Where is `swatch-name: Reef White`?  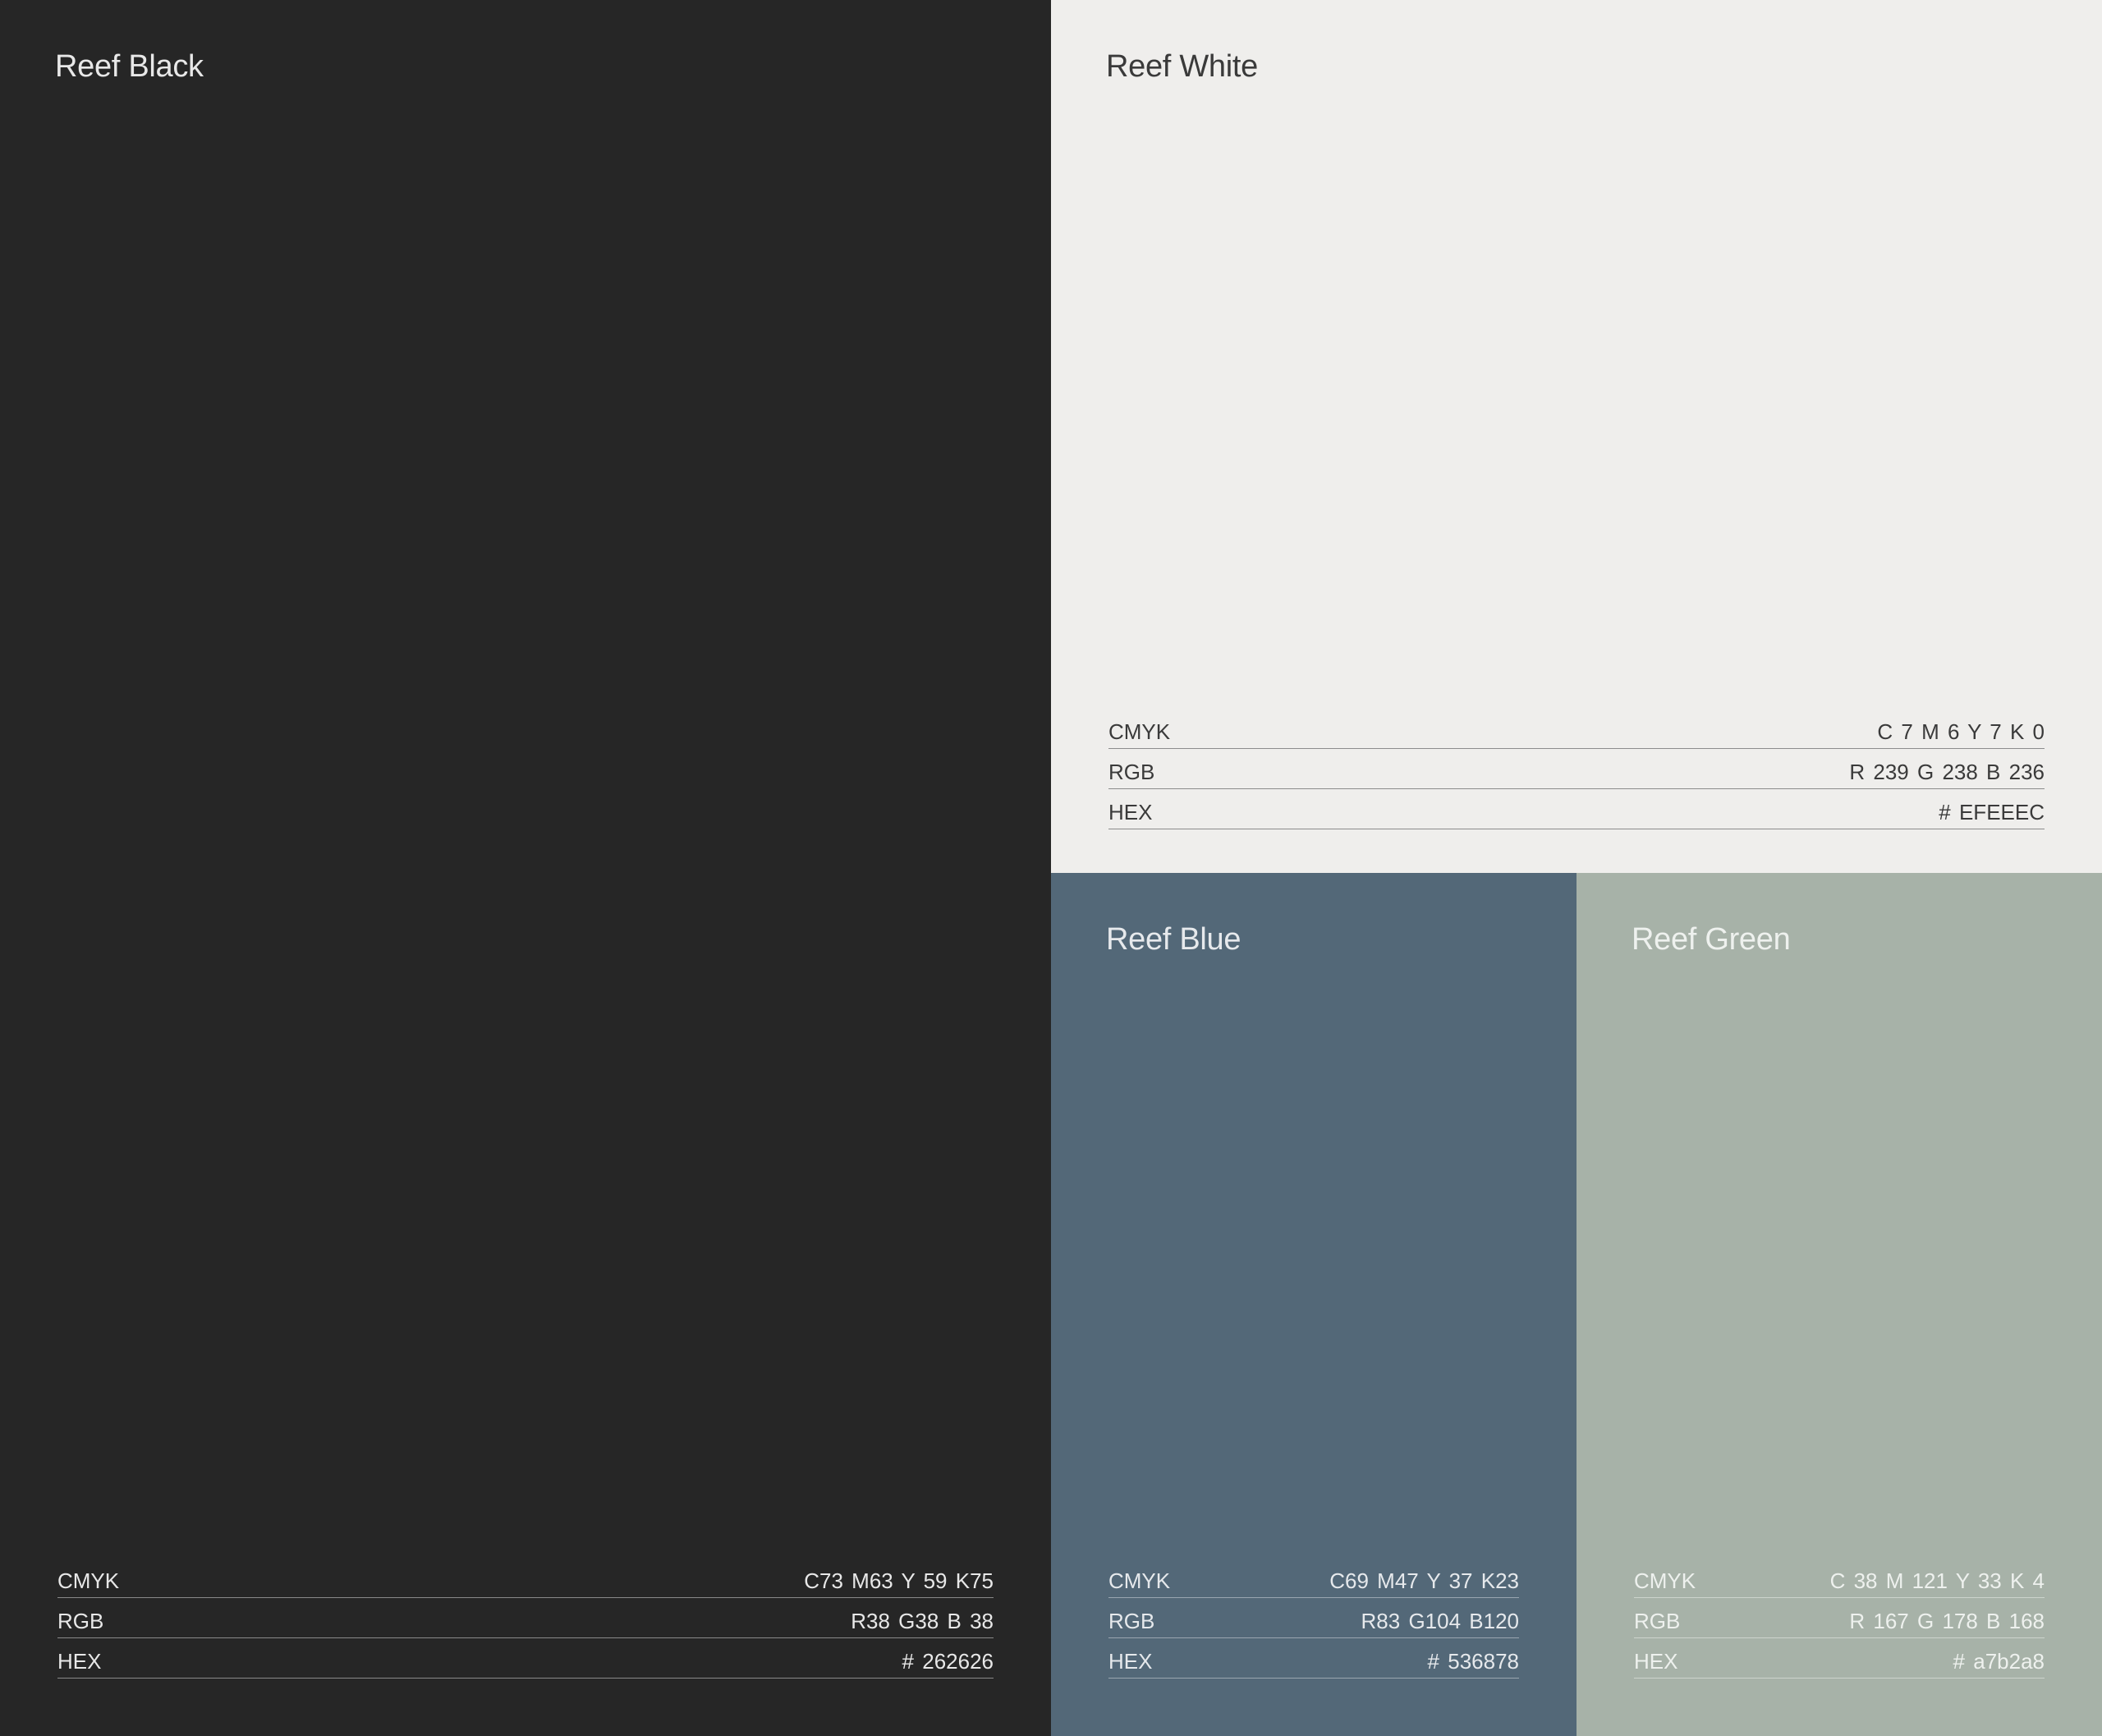
swatch-name: Reef White is located at coordinates (1182, 66).